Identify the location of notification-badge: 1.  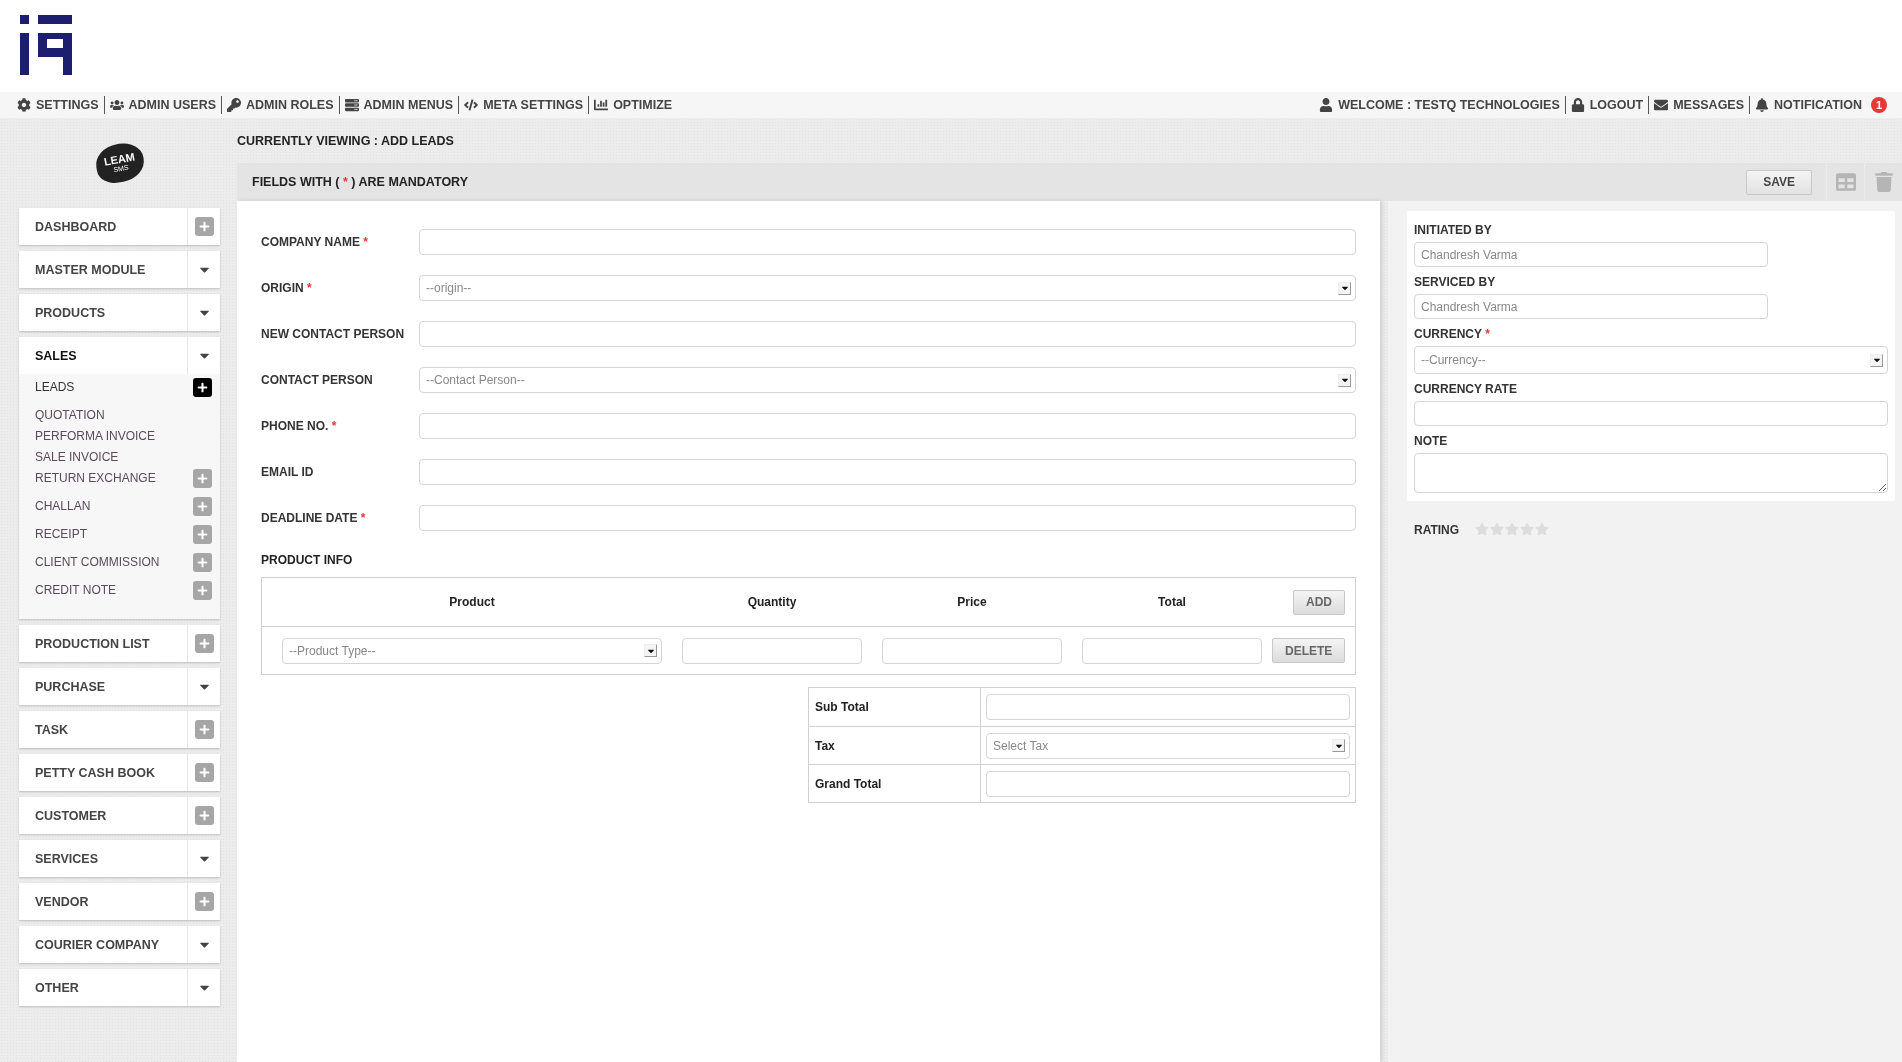
(1879, 105).